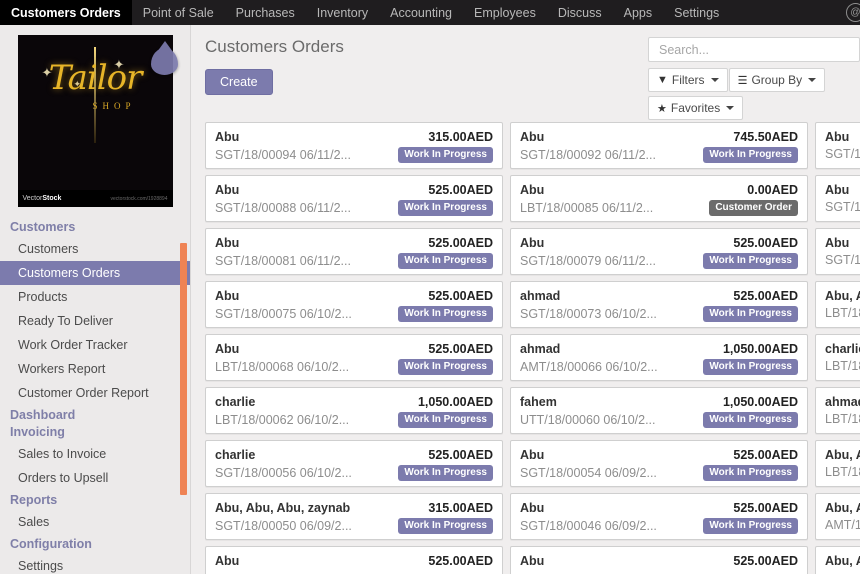  I want to click on nav-item-point-of-sale: Point of Sale, so click(178, 12).